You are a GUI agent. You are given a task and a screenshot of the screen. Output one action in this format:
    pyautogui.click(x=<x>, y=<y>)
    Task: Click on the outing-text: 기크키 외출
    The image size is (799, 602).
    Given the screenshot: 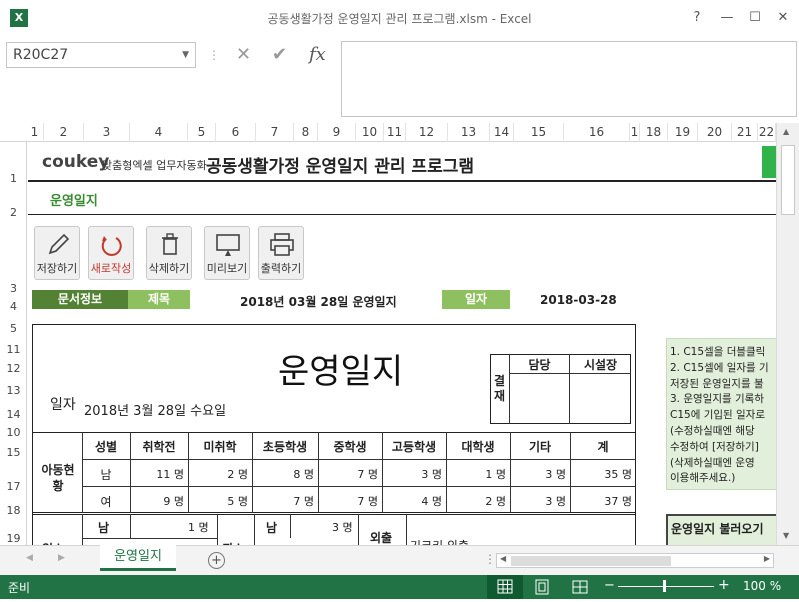 What is the action you would take?
    pyautogui.click(x=439, y=541)
    